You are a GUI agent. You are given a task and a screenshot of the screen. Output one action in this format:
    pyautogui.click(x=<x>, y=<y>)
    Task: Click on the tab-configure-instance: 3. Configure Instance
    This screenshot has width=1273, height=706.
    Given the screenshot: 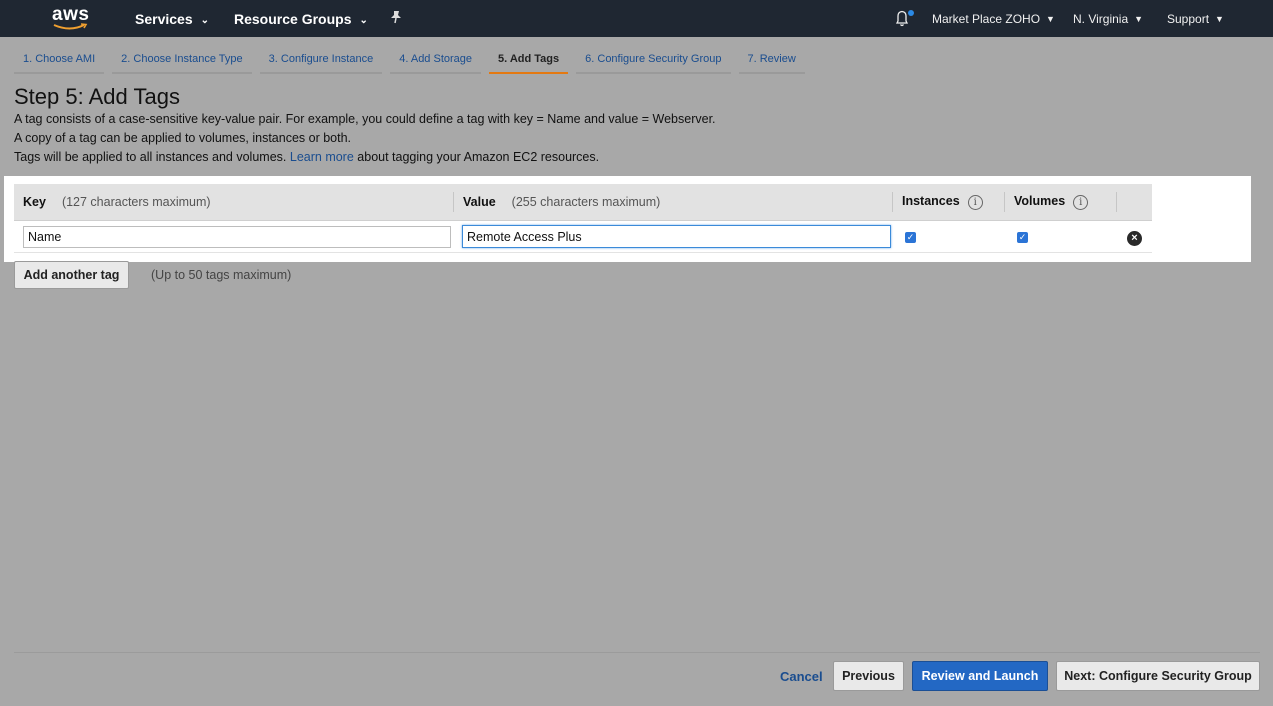 What is the action you would take?
    pyautogui.click(x=321, y=61)
    